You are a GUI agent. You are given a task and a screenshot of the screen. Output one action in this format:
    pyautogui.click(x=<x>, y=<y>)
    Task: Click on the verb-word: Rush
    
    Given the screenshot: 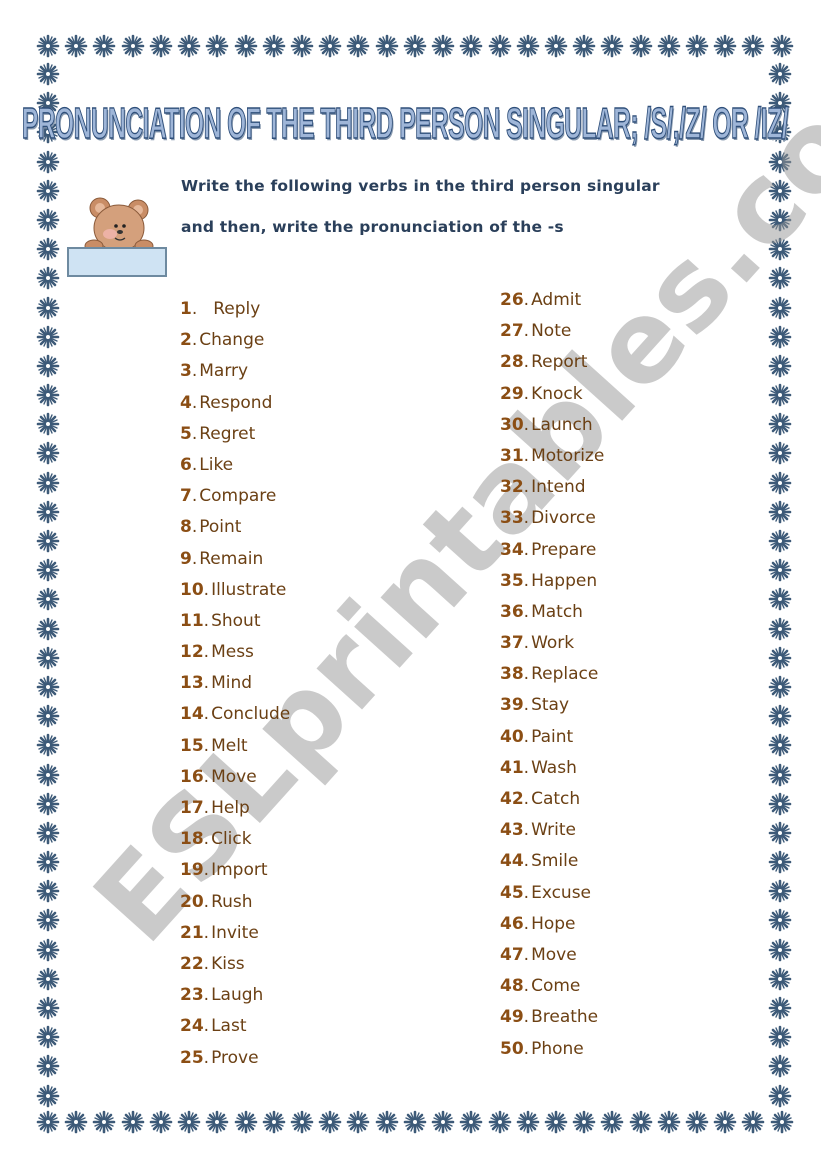 What is the action you would take?
    pyautogui.click(x=232, y=901)
    